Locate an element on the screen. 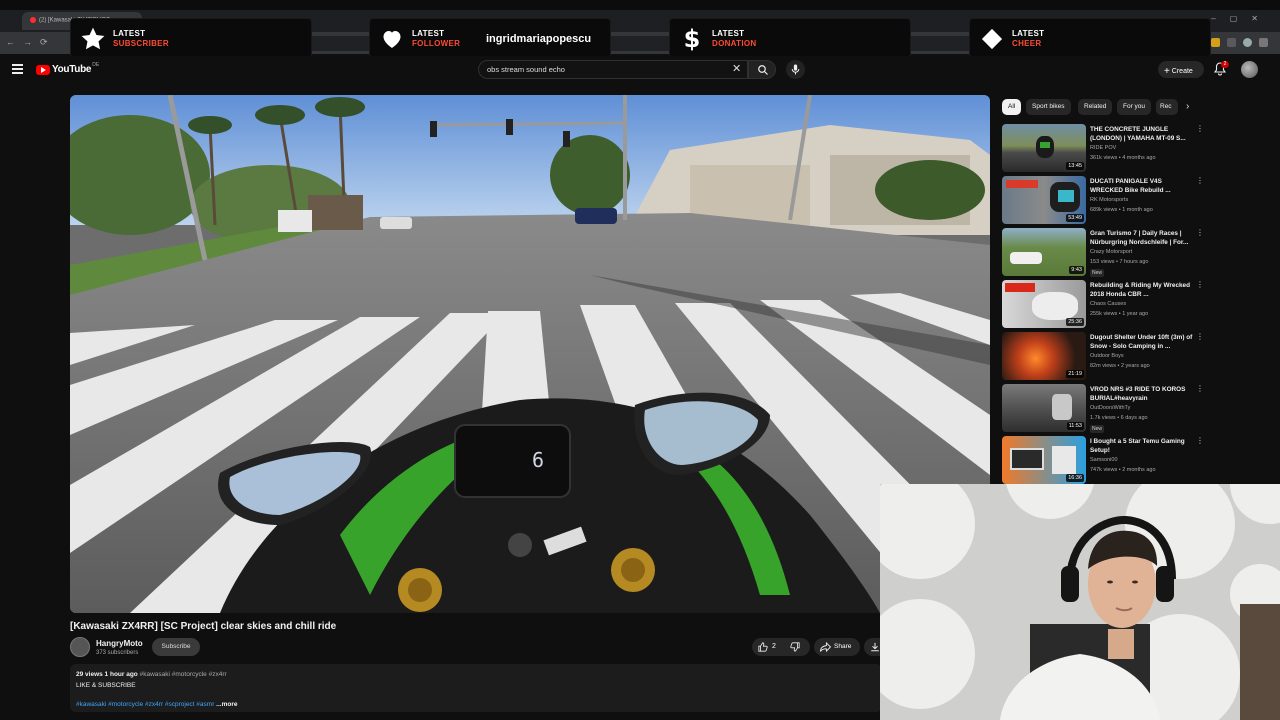 This screenshot has height=720, width=1280. youtube-logo: YouTube DE is located at coordinates (67, 68).